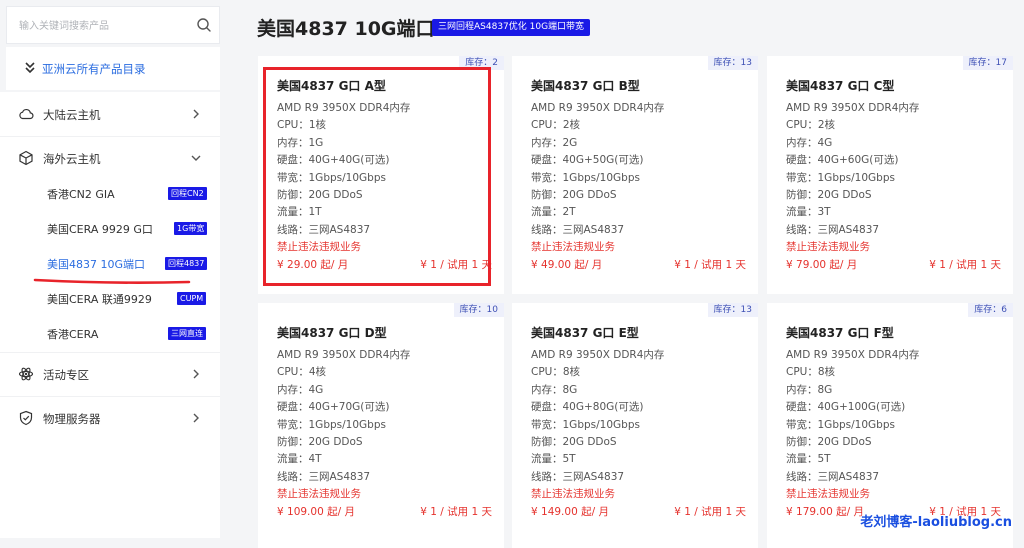 This screenshot has width=1024, height=548. Describe the element at coordinates (316, 511) in the screenshot. I see `price-text: ¥ 109.00 起/ 月` at that location.